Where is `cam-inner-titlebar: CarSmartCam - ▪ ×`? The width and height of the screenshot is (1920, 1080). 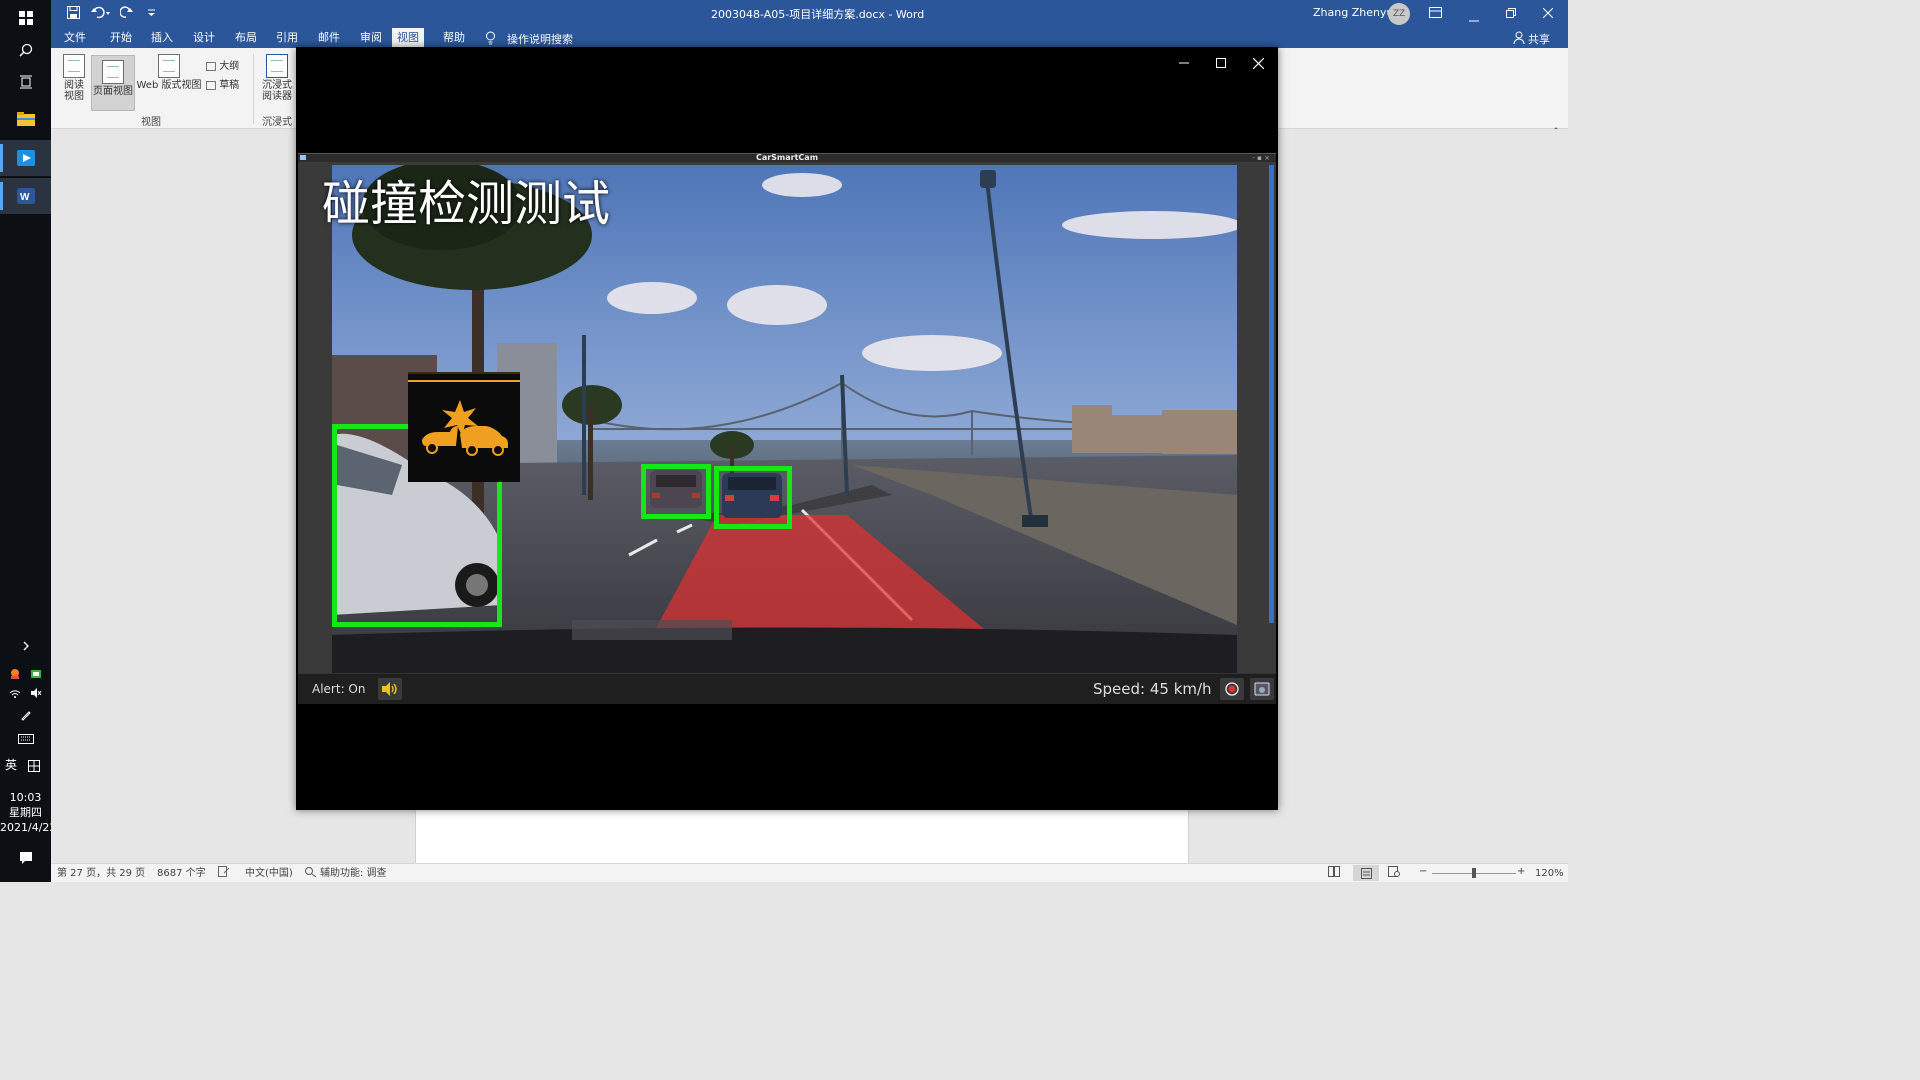 cam-inner-titlebar: CarSmartCam - ▪ × is located at coordinates (787, 157).